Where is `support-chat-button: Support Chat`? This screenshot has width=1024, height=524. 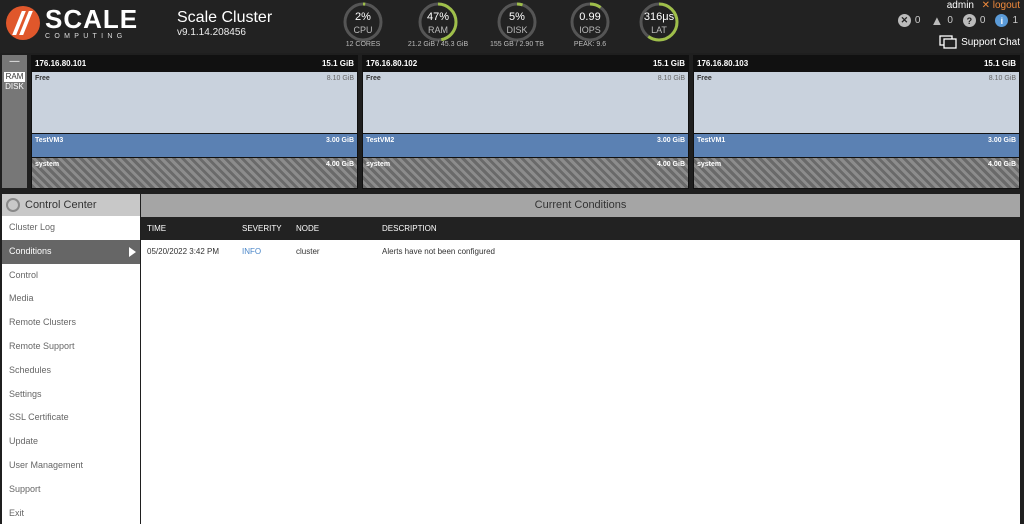 support-chat-button: Support Chat is located at coordinates (979, 42).